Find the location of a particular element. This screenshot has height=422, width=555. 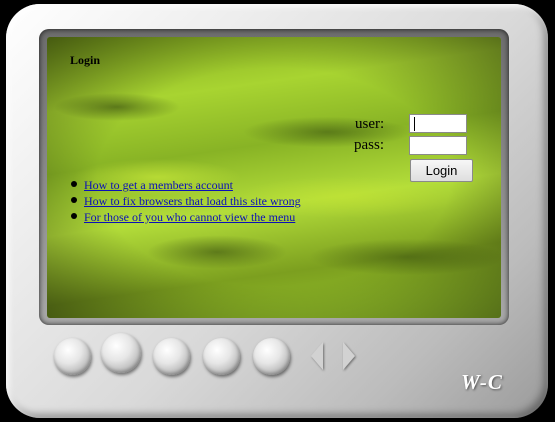

text-caret is located at coordinates (414, 124).